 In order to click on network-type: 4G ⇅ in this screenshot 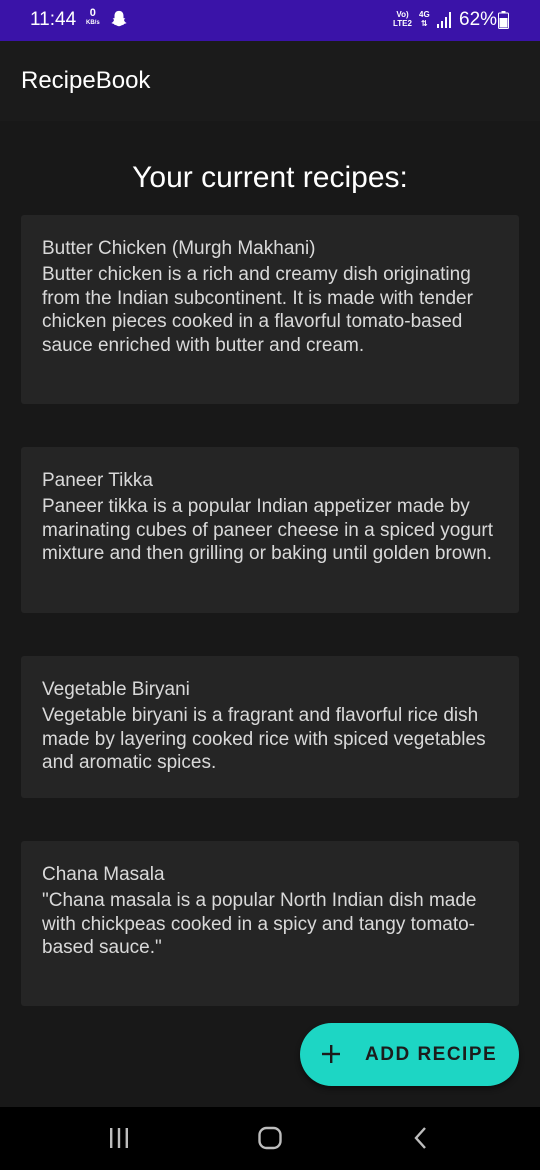, I will do `click(424, 19)`.